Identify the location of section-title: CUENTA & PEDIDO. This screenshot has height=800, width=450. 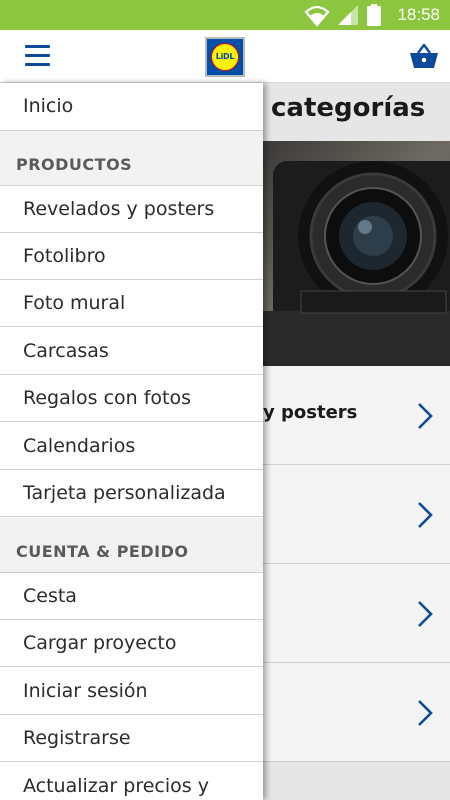
(102, 551).